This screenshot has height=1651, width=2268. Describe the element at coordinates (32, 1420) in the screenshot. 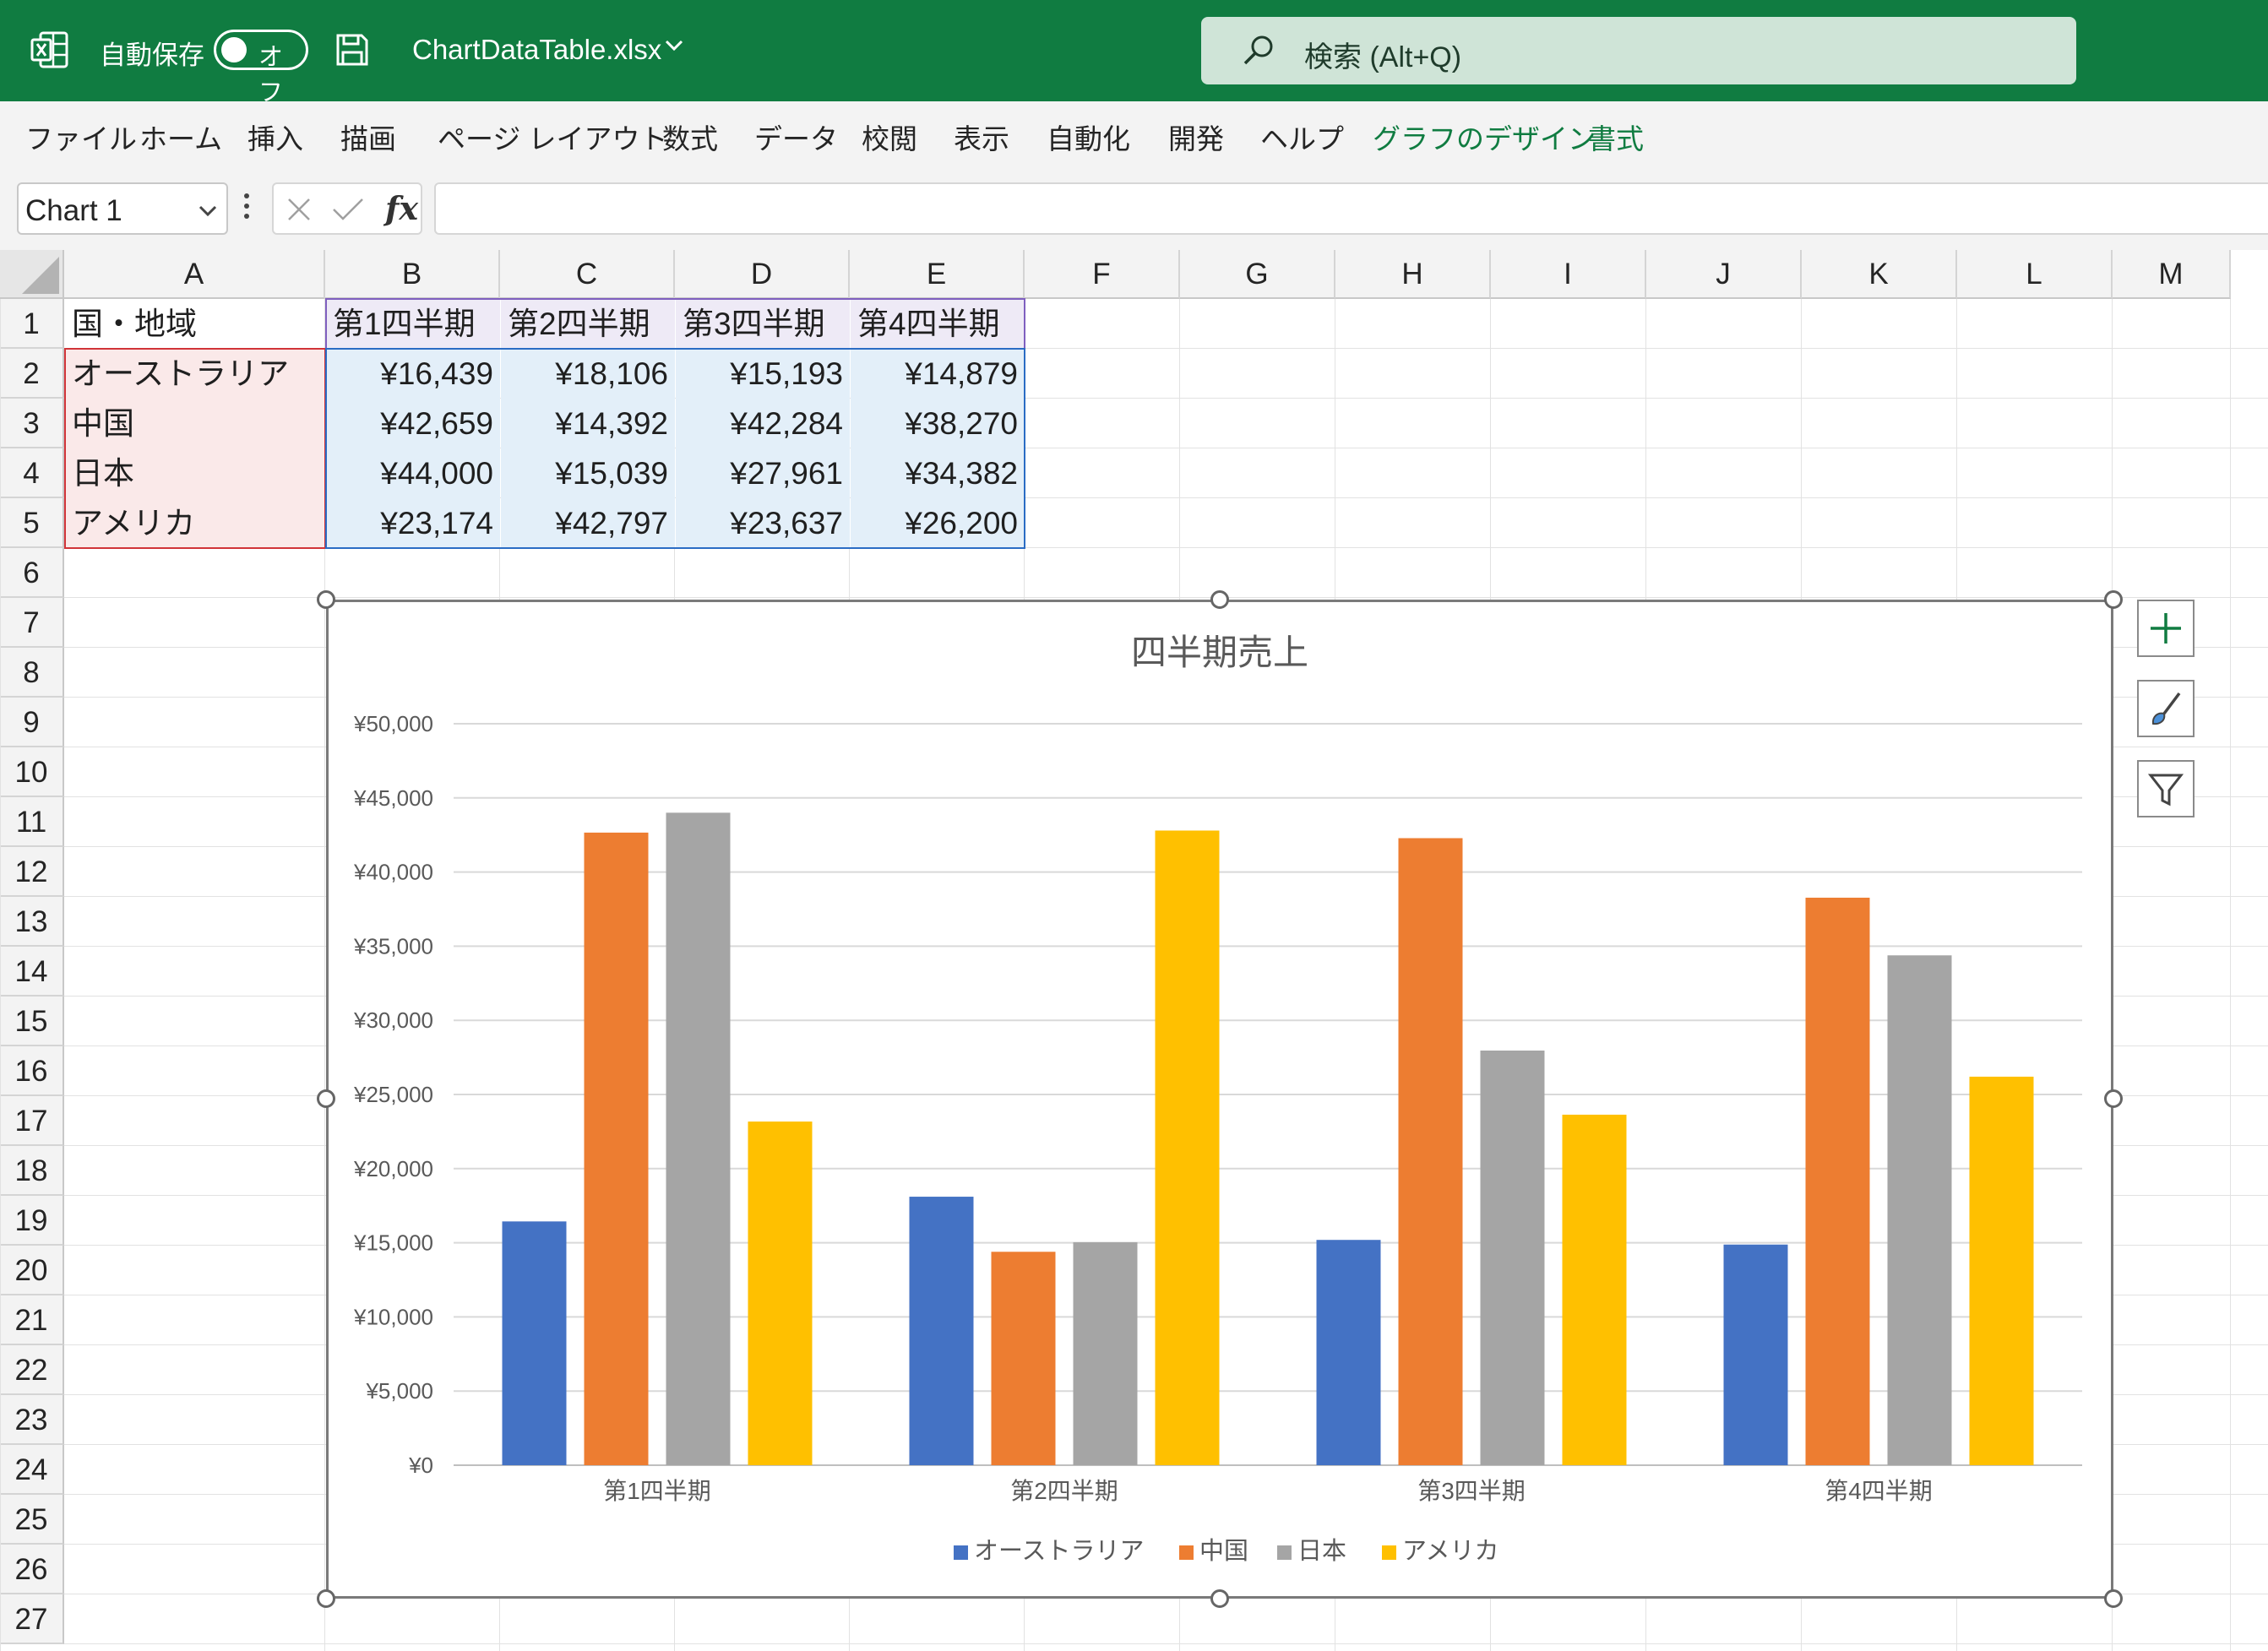

I see `row-header-23: 23` at that location.